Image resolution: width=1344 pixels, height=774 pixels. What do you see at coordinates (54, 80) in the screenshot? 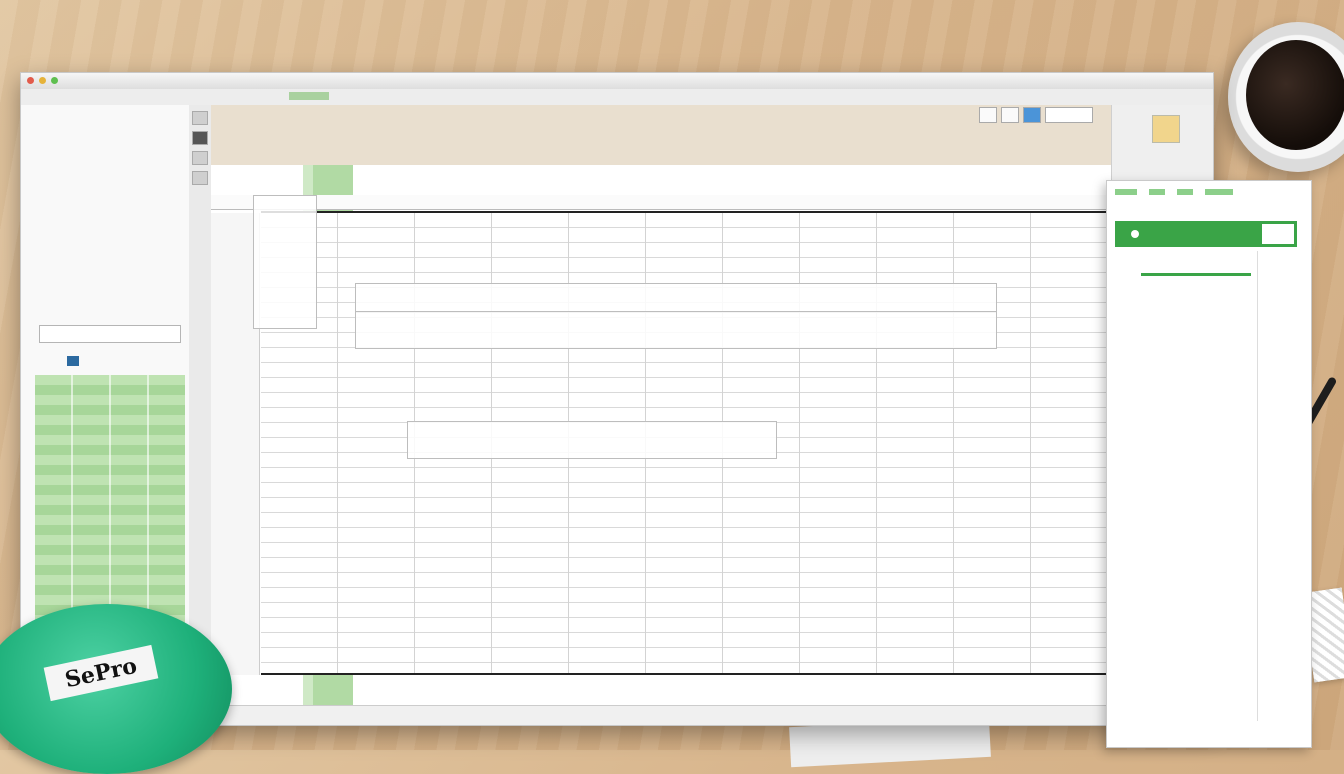
I see `zoom-window-button` at bounding box center [54, 80].